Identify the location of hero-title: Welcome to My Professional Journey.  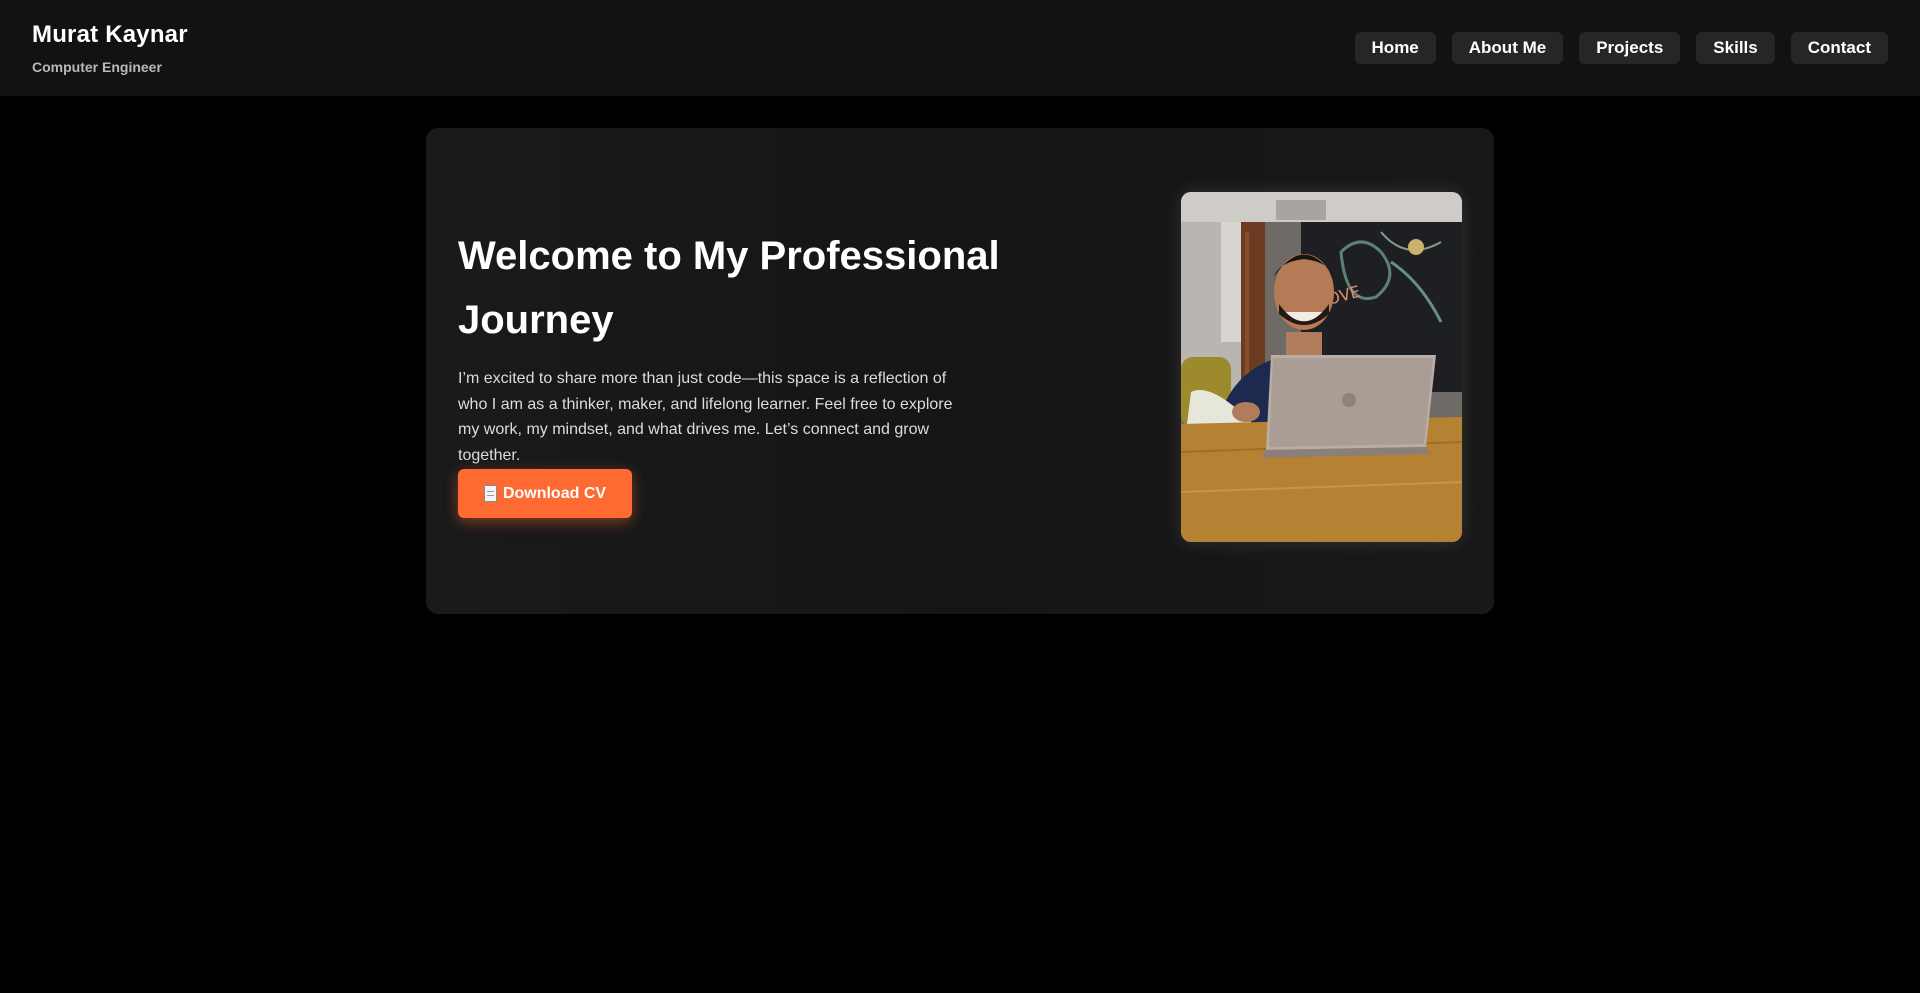
(729, 288).